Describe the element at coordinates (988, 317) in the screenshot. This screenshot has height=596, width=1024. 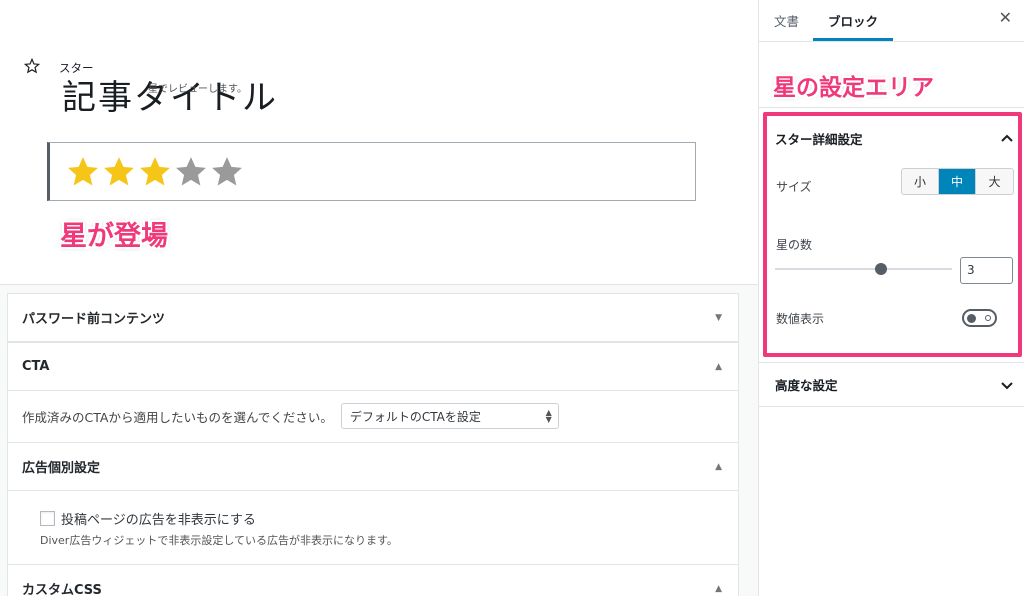
I see `toggle-off-mark` at that location.